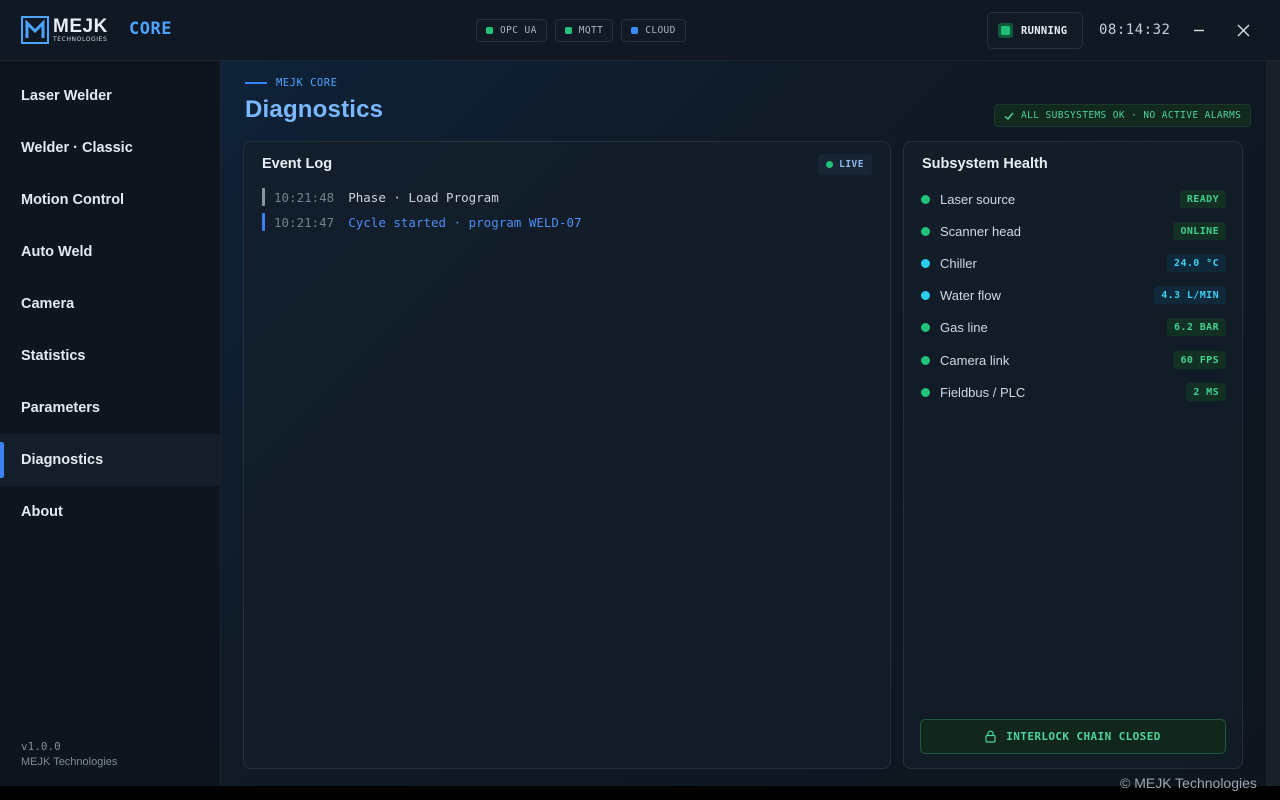 Image resolution: width=1280 pixels, height=800 pixels. I want to click on interlock-label: INTERLOCK CHAIN CLOSED, so click(1083, 736).